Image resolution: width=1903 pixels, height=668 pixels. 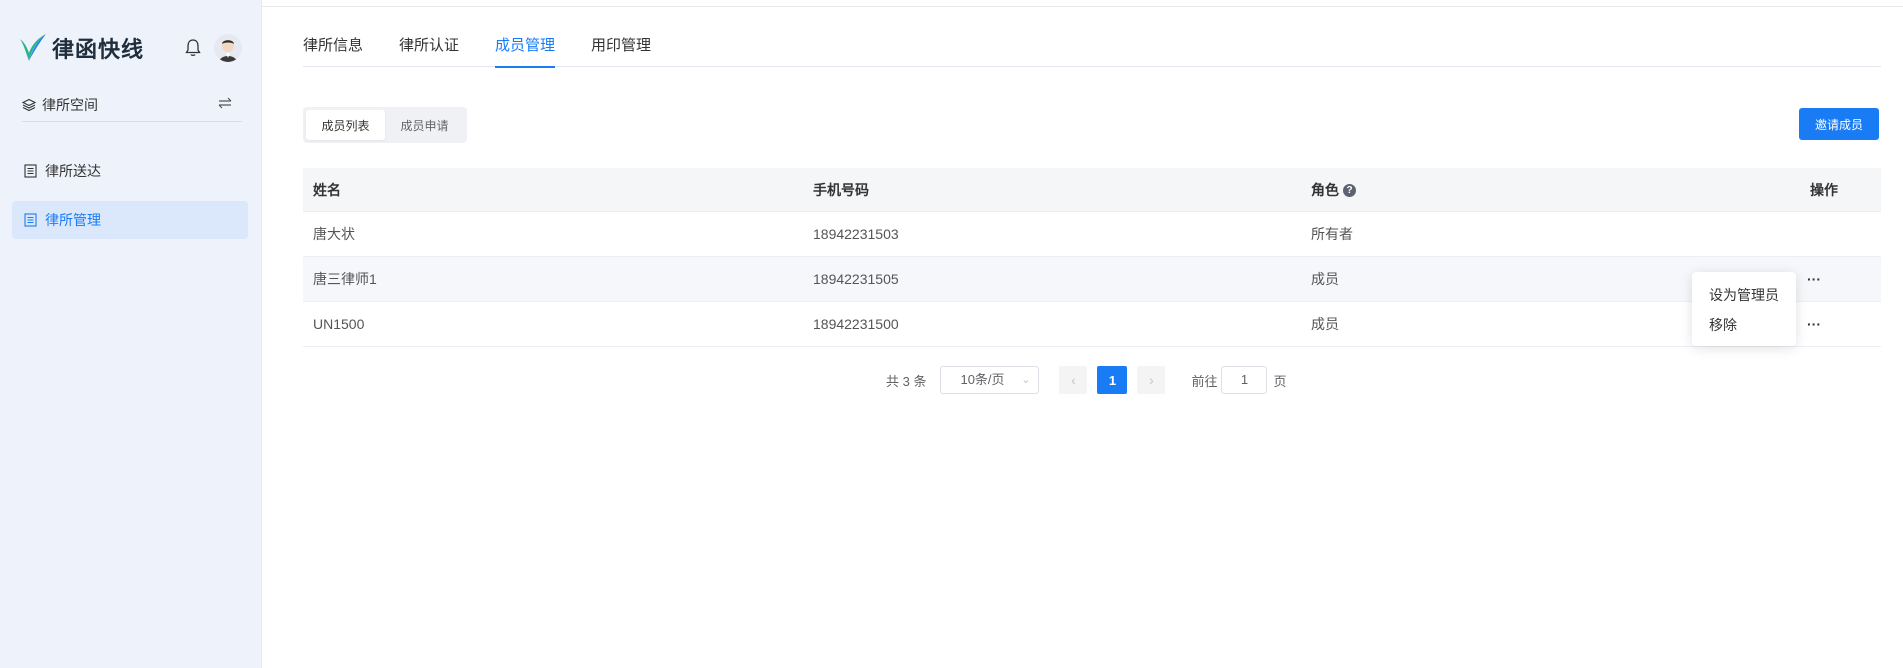 I want to click on layers-icon, so click(x=29, y=104).